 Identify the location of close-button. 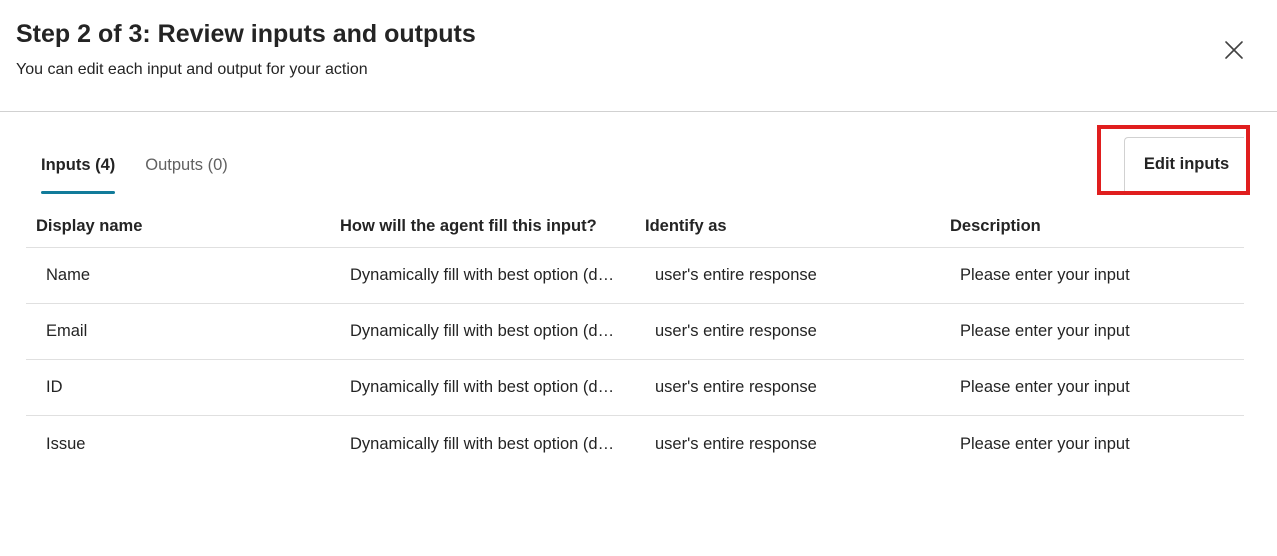
(1234, 50).